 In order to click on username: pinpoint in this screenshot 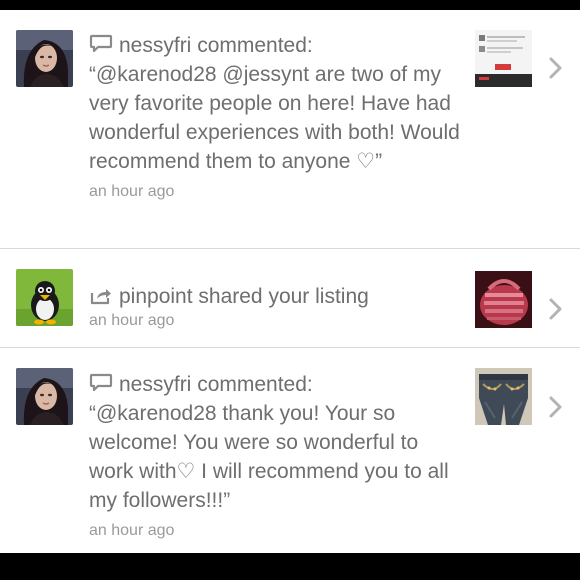, I will do `click(156, 296)`.